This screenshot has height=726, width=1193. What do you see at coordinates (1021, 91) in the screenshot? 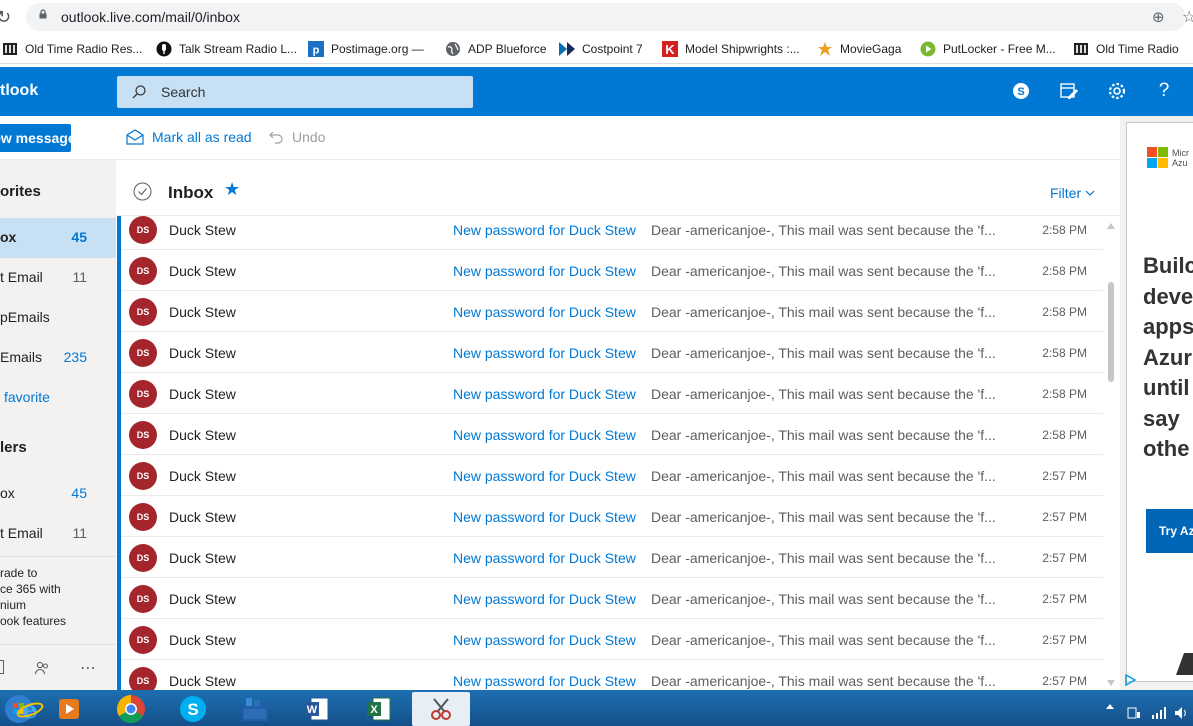
I see `skype-icon: S` at bounding box center [1021, 91].